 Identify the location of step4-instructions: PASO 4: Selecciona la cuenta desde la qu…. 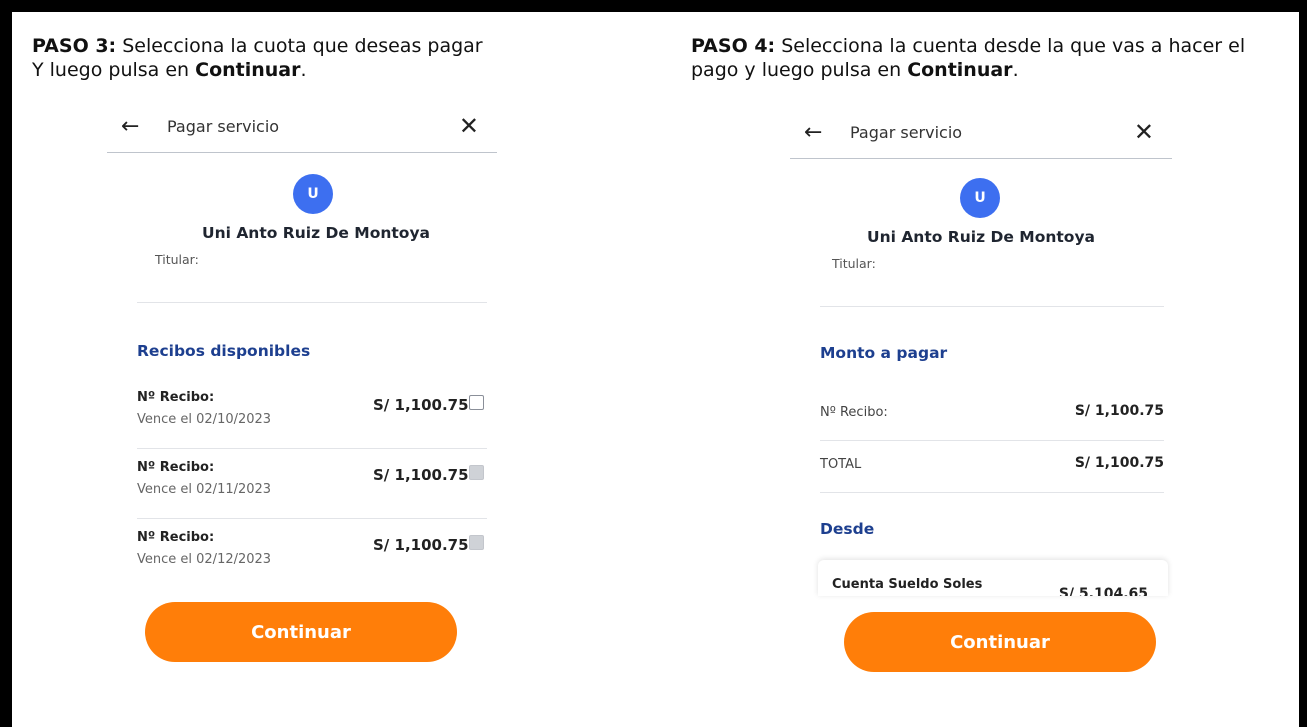
(991, 58).